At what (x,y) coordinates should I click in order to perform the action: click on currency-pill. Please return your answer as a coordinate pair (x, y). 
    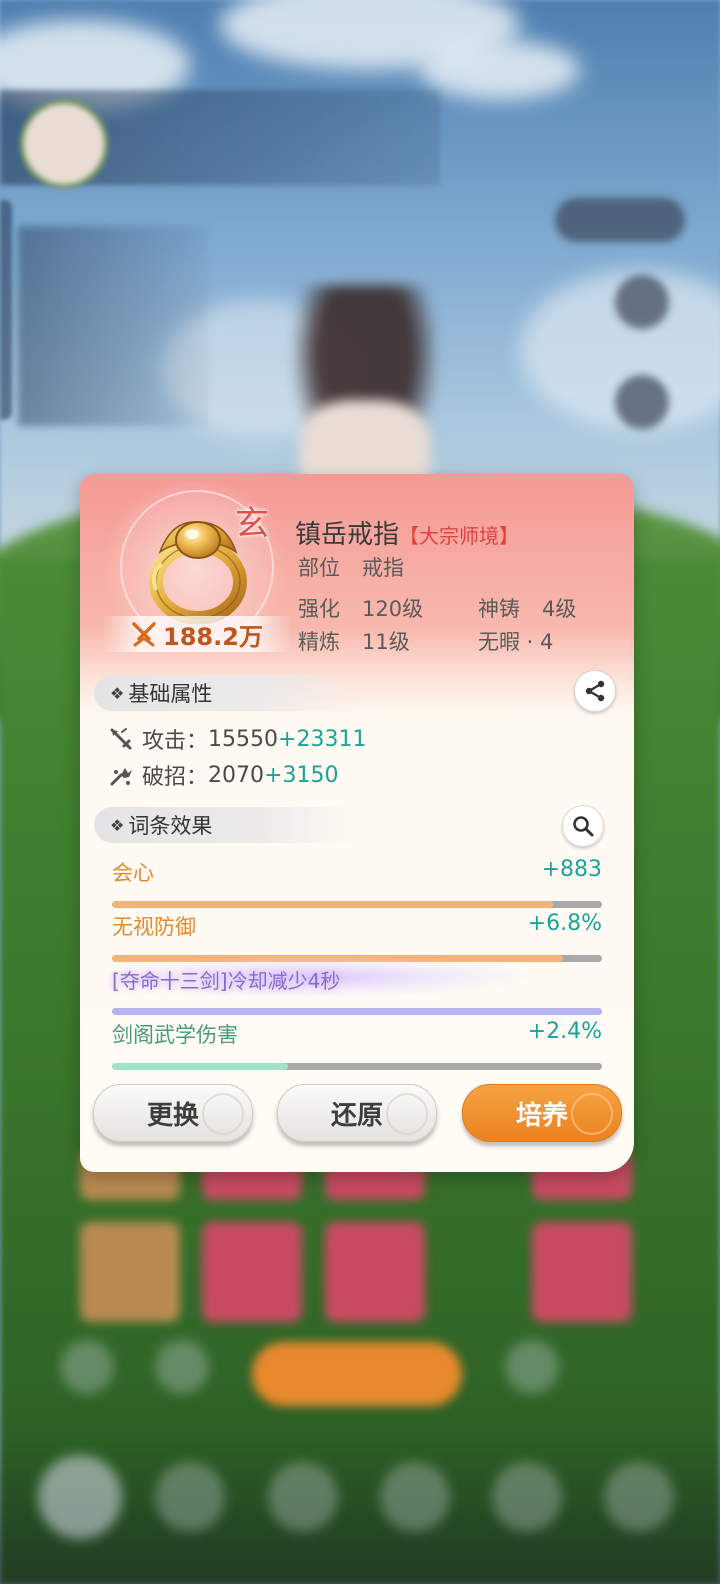
    Looking at the image, I should click on (620, 220).